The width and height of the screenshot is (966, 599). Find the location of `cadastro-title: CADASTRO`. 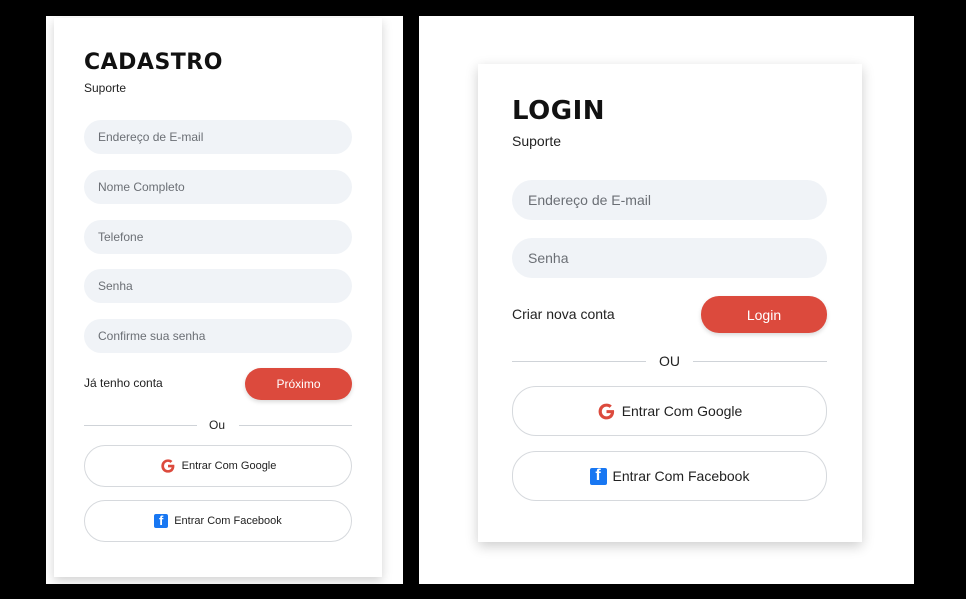

cadastro-title: CADASTRO is located at coordinates (153, 62).